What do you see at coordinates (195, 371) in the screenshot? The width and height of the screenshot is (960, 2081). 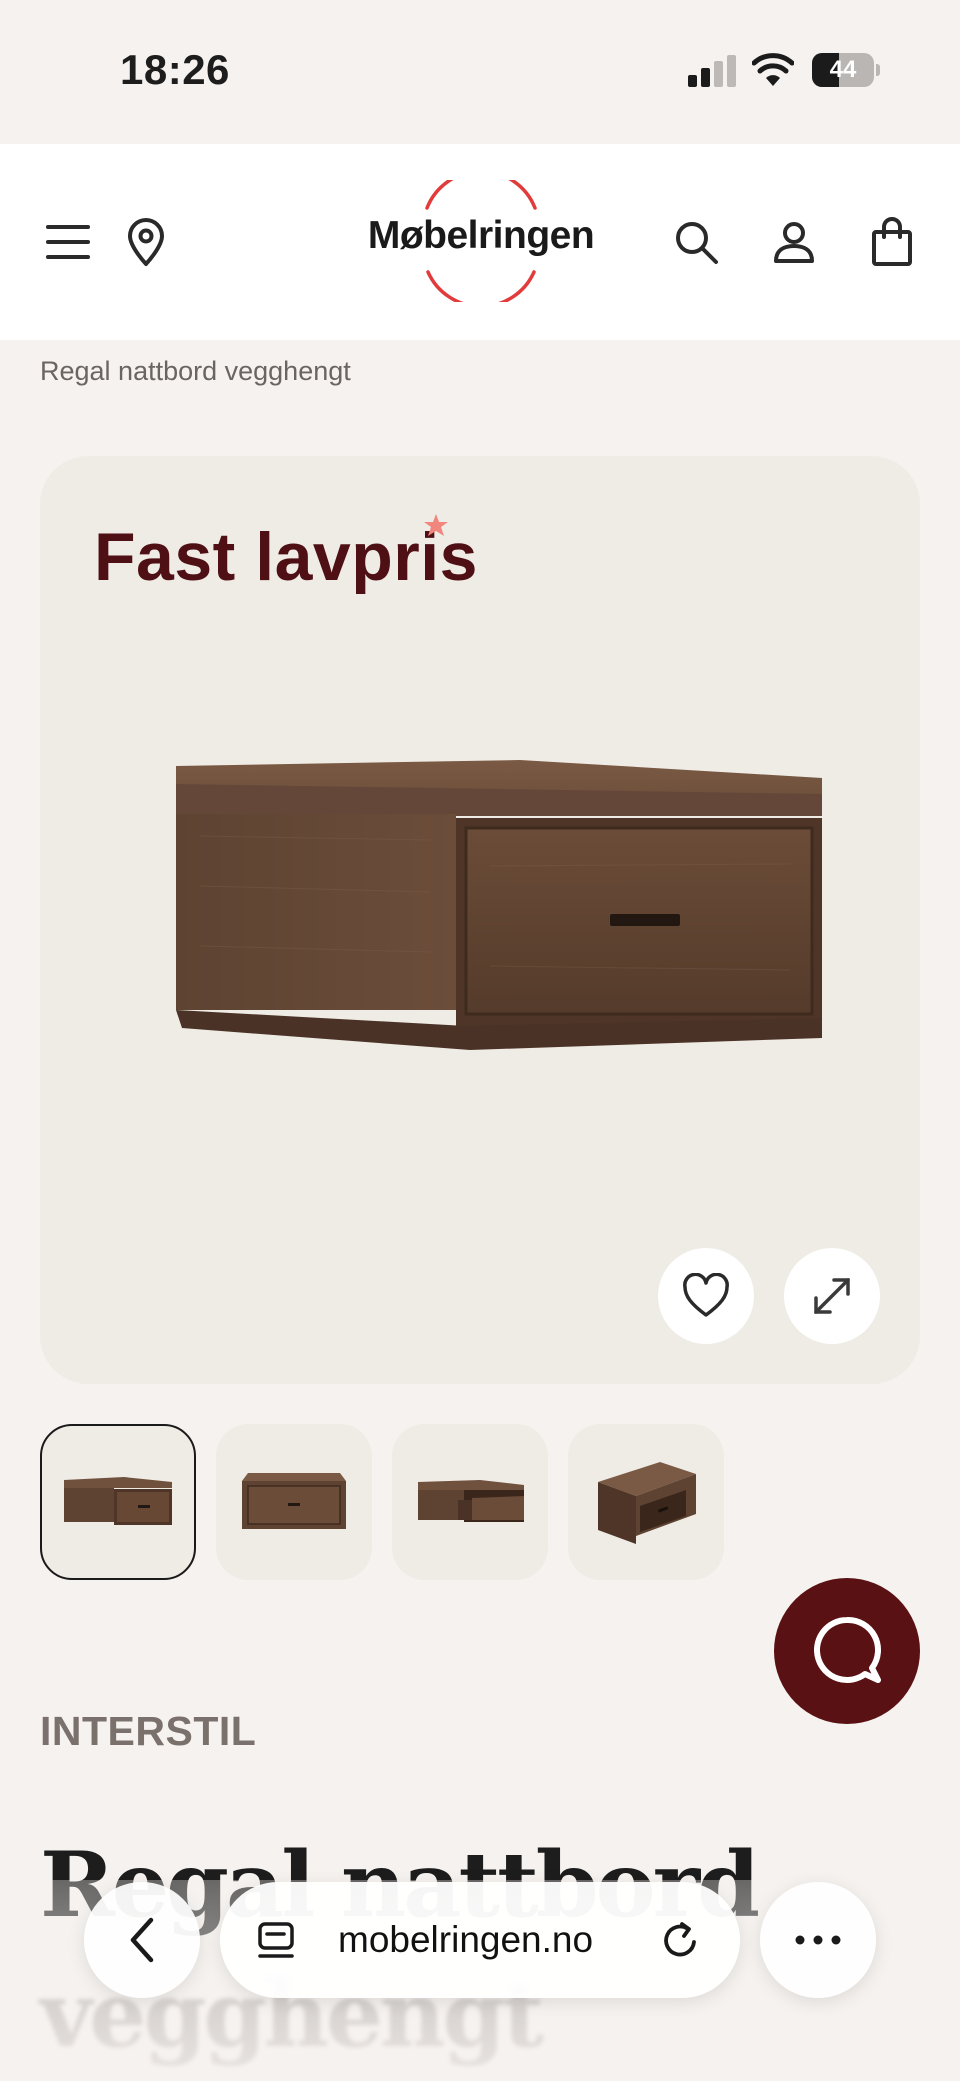 I see `breadcrumb: Regal nattbord vegghengt` at bounding box center [195, 371].